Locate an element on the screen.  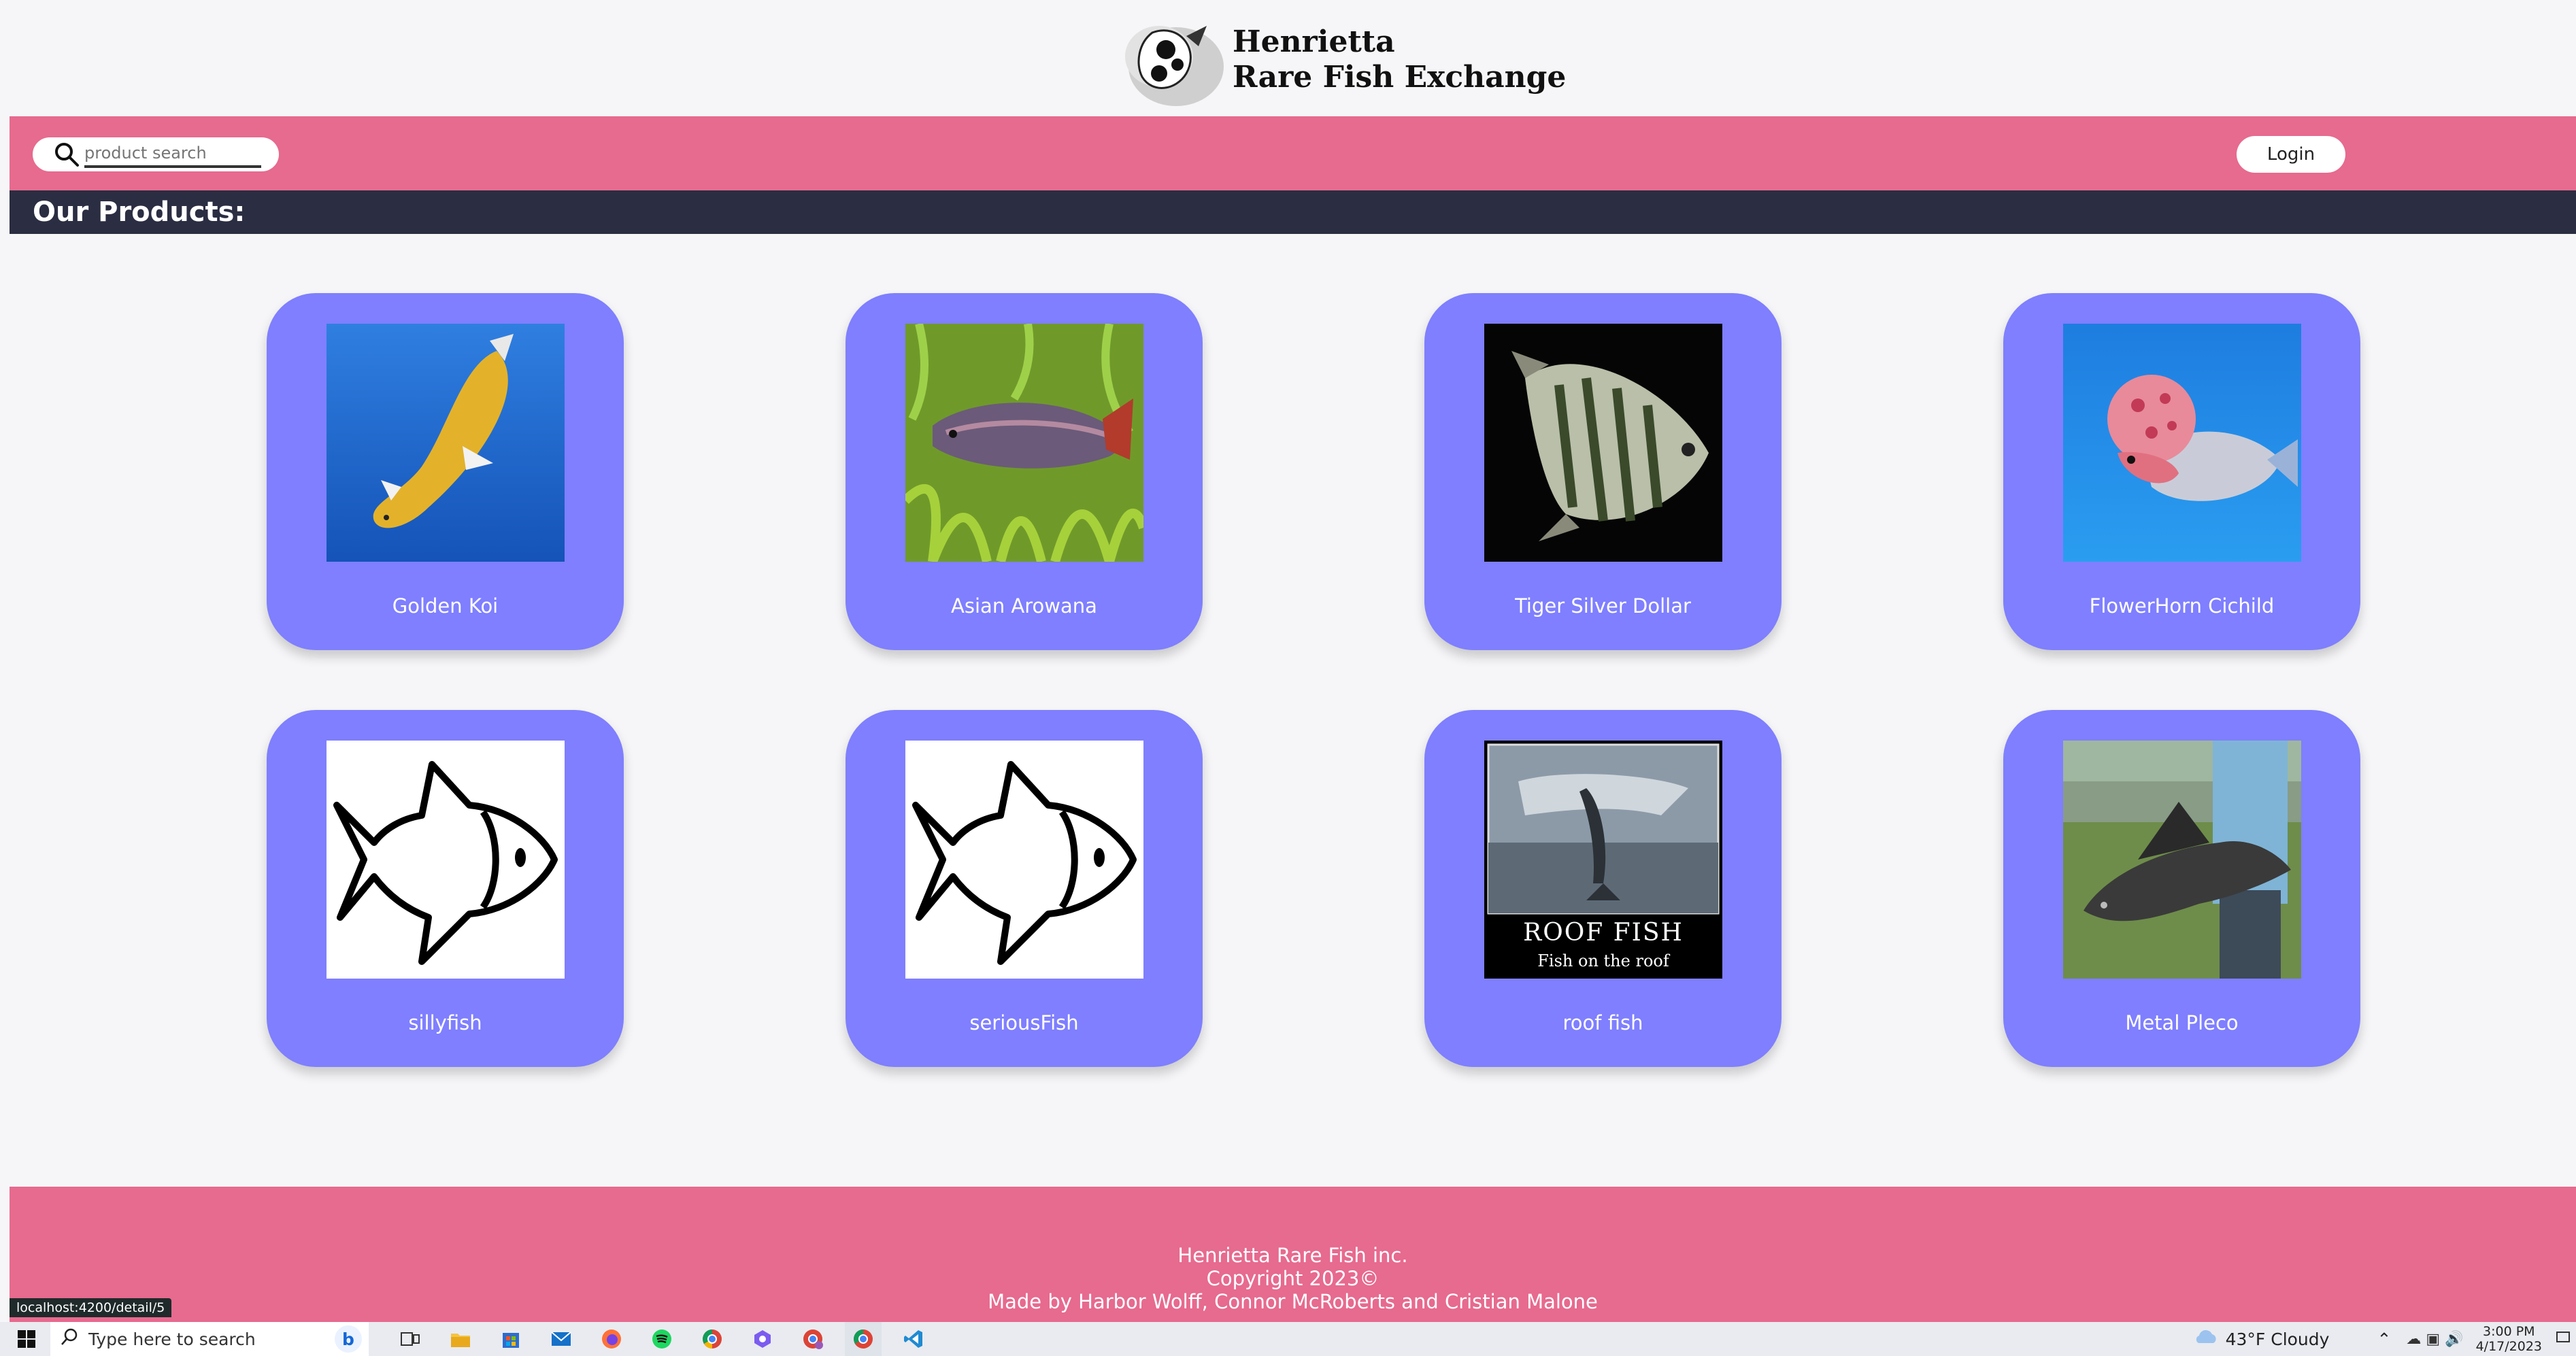
weather-text: 43°F Cloudy is located at coordinates (2278, 1339).